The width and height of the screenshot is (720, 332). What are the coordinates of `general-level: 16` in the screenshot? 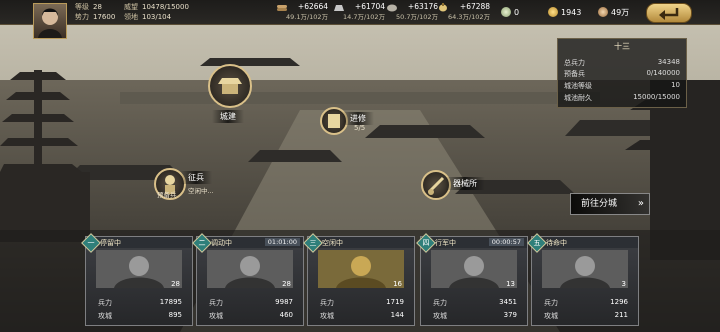 It's located at (397, 284).